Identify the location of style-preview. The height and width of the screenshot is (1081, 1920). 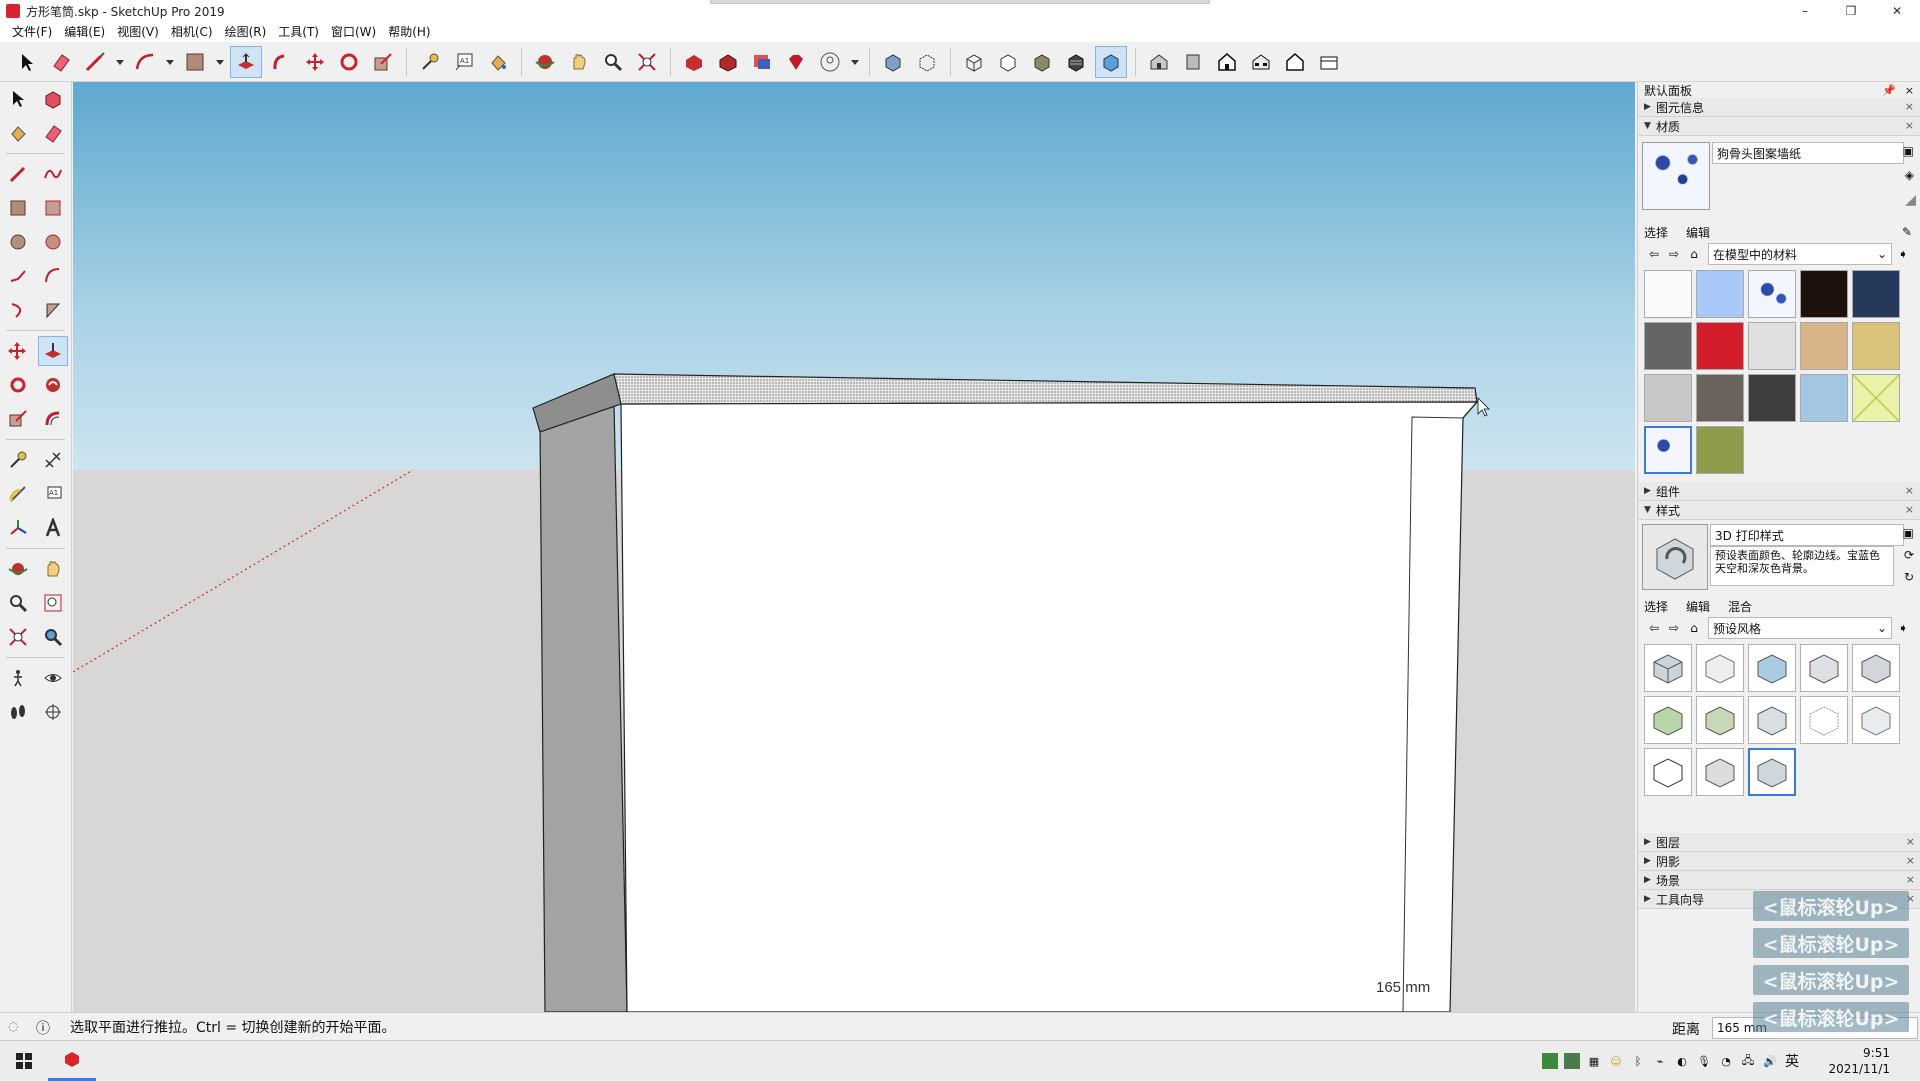
(1675, 557).